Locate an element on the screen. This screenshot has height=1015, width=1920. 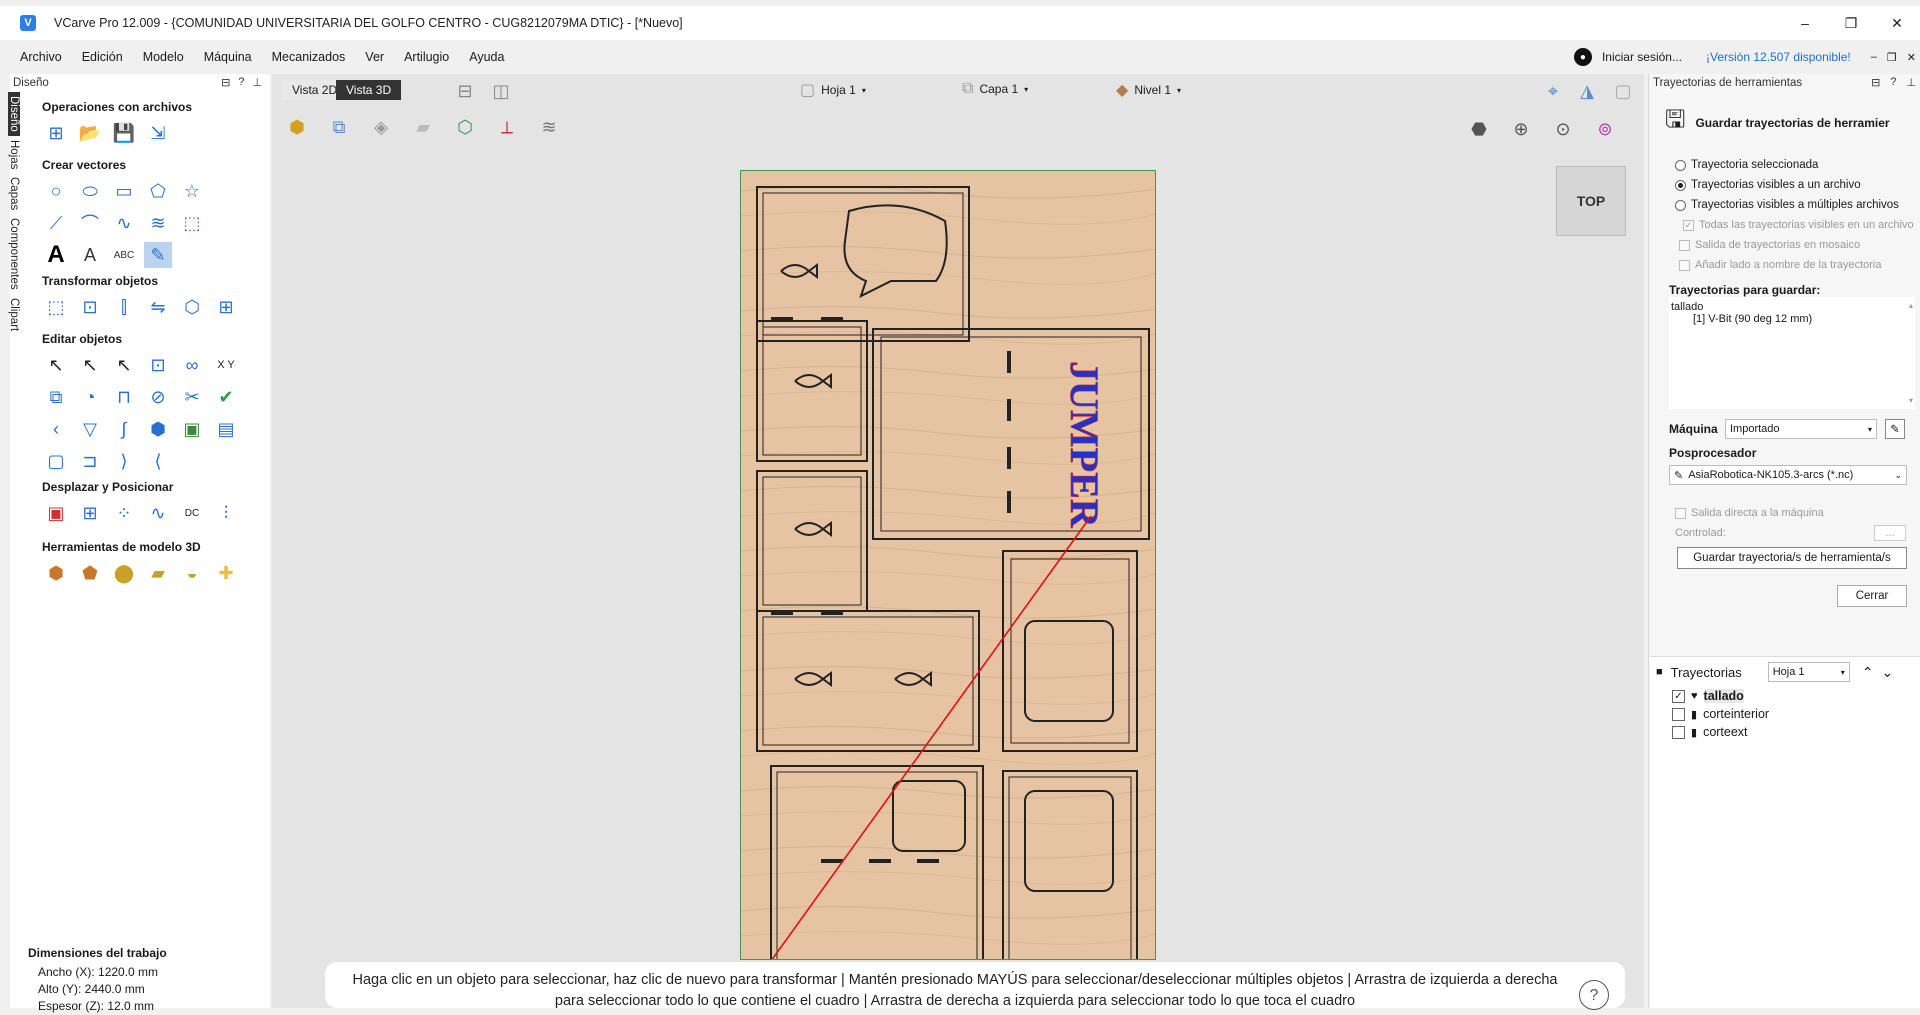
tab-componentes: Componentes is located at coordinates (14, 254).